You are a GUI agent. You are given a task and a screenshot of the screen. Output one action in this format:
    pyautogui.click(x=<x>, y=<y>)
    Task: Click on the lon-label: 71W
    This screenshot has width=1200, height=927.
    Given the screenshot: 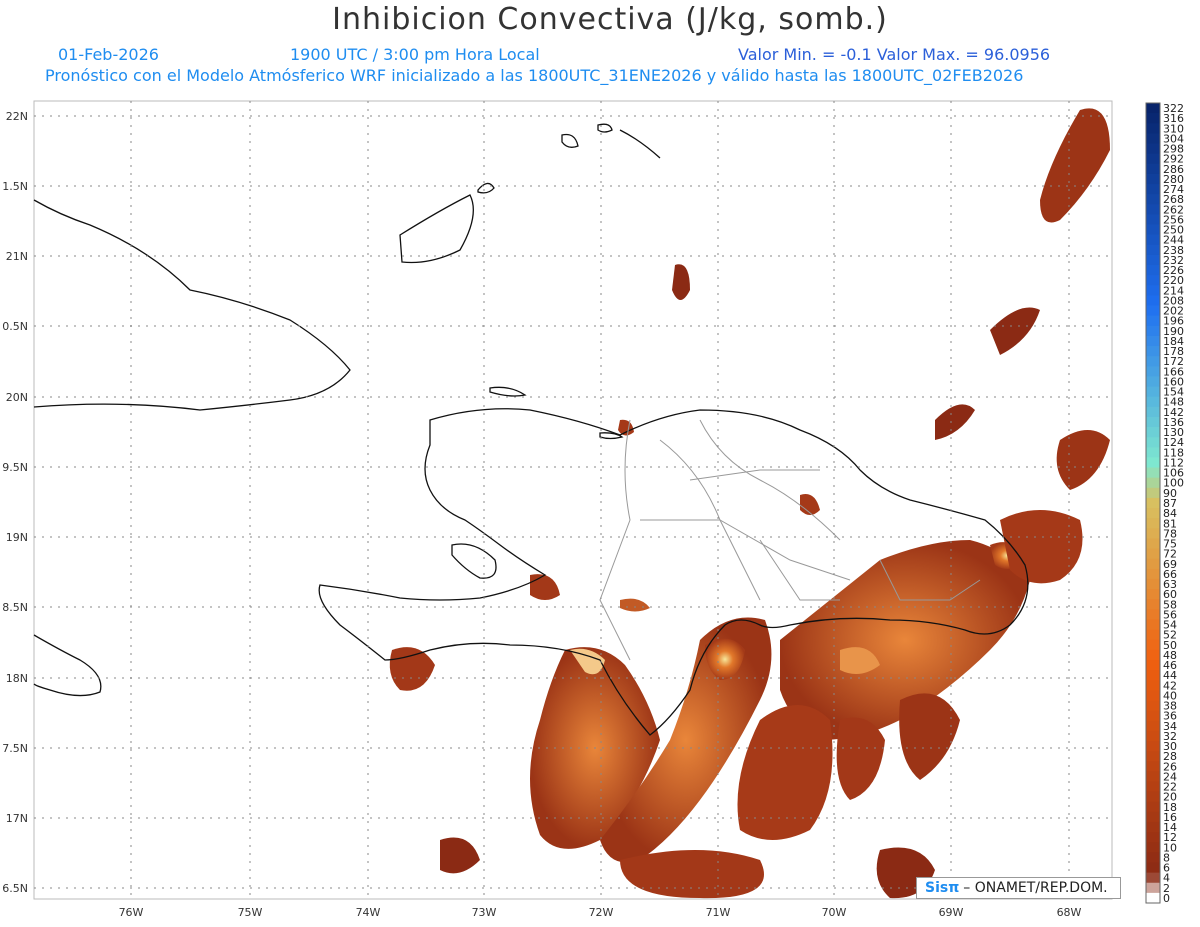 What is the action you would take?
    pyautogui.click(x=718, y=912)
    